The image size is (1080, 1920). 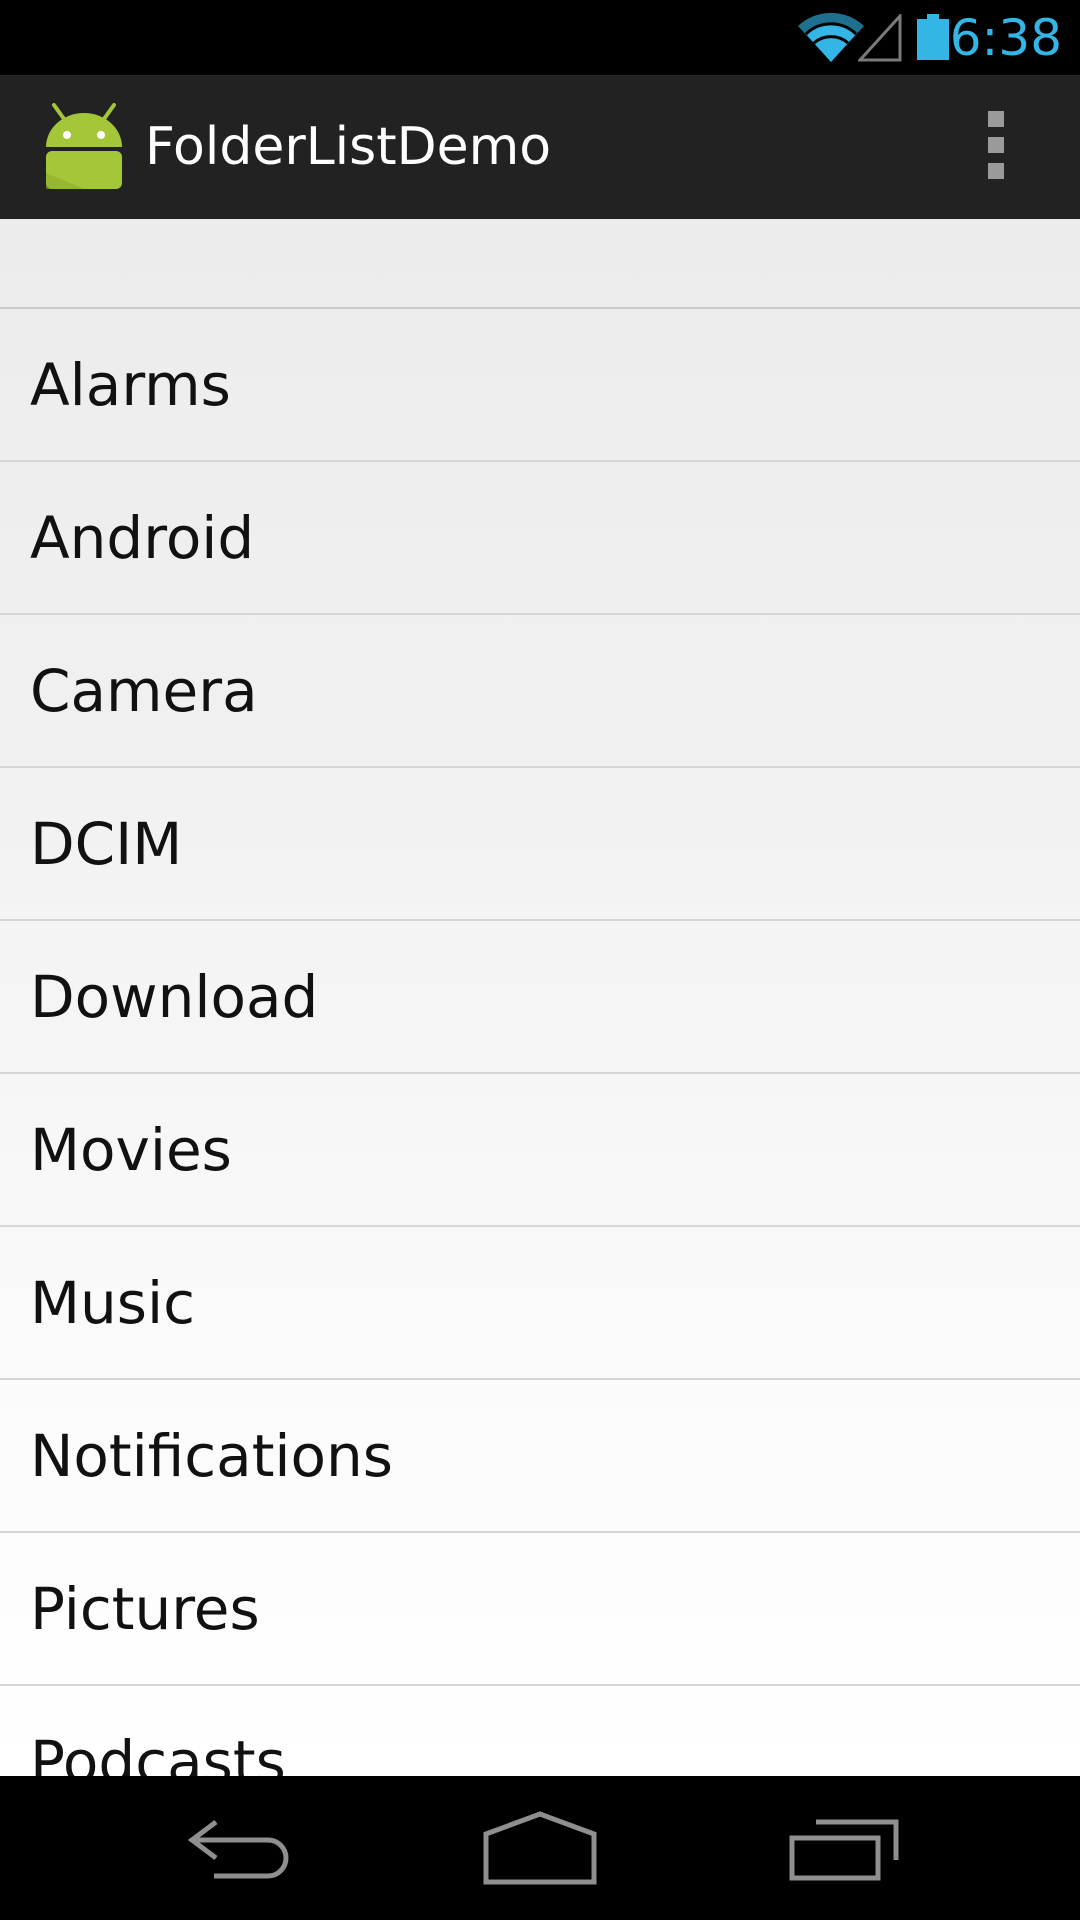 I want to click on android-robot-icon, so click(x=84, y=146).